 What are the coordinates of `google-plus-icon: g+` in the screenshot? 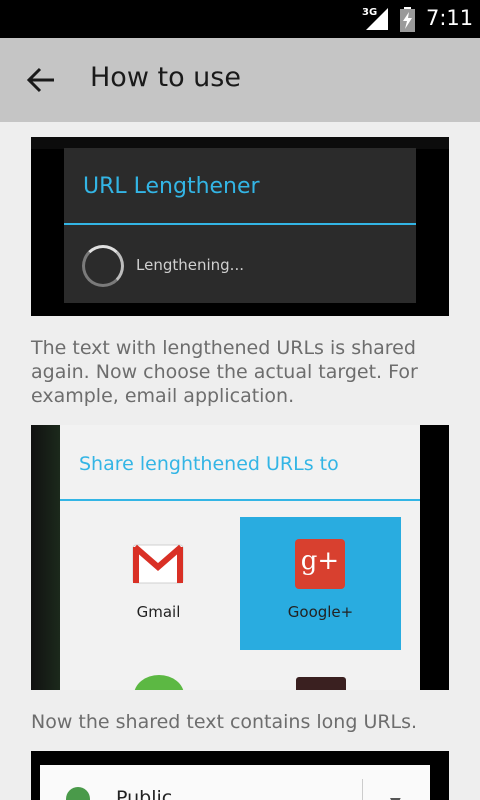 It's located at (320, 564).